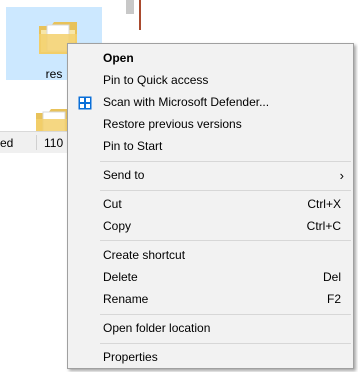 The height and width of the screenshot is (372, 358). I want to click on shortcut-label: Del, so click(331, 277).